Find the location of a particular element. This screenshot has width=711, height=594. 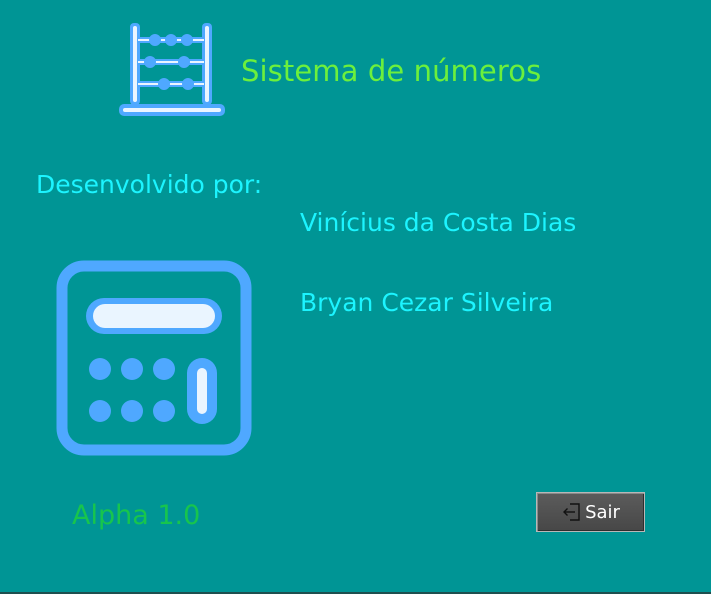

exit-button: Sair is located at coordinates (590, 512).